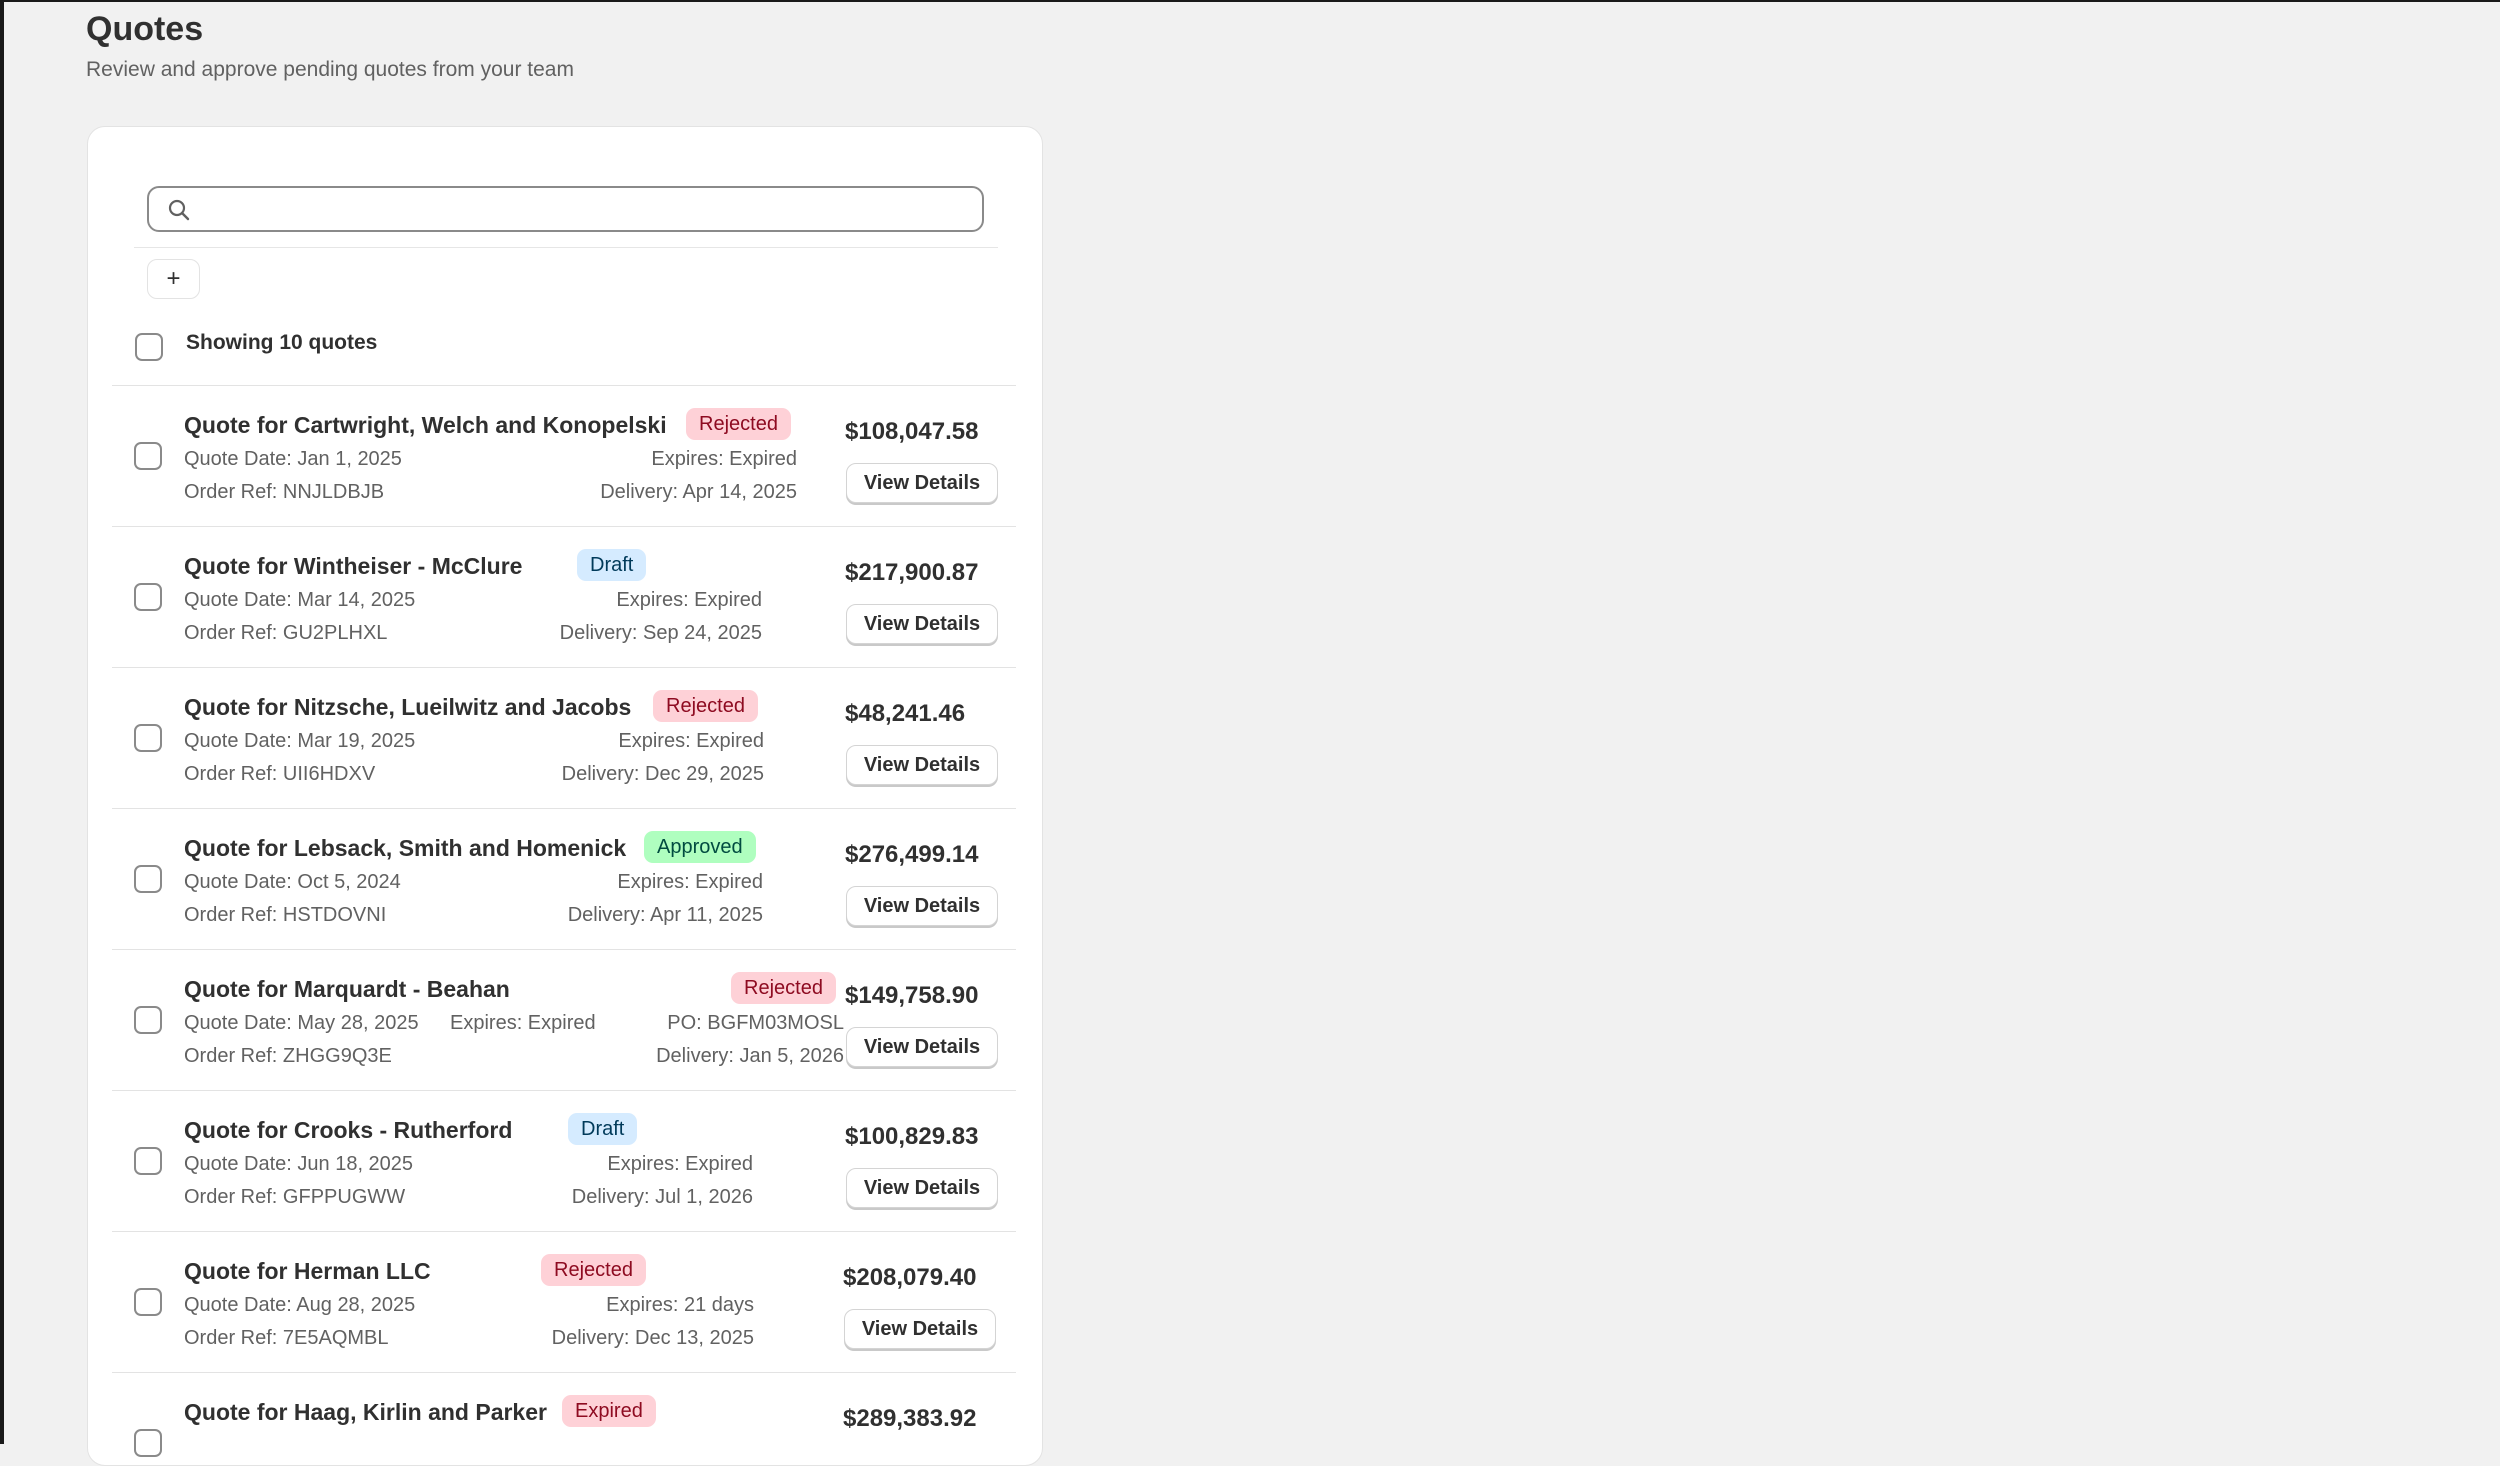  Describe the element at coordinates (145, 29) in the screenshot. I see `page-title: Quotes` at that location.